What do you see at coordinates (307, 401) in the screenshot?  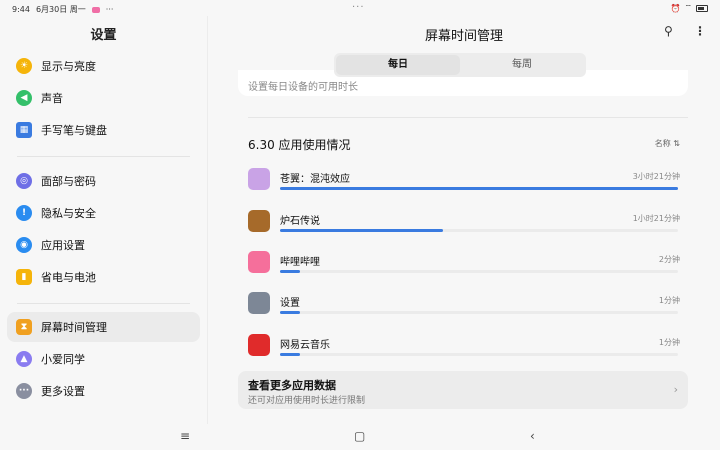 I see `more-app-data-subtitle: 还可对应用使用时长进行限制` at bounding box center [307, 401].